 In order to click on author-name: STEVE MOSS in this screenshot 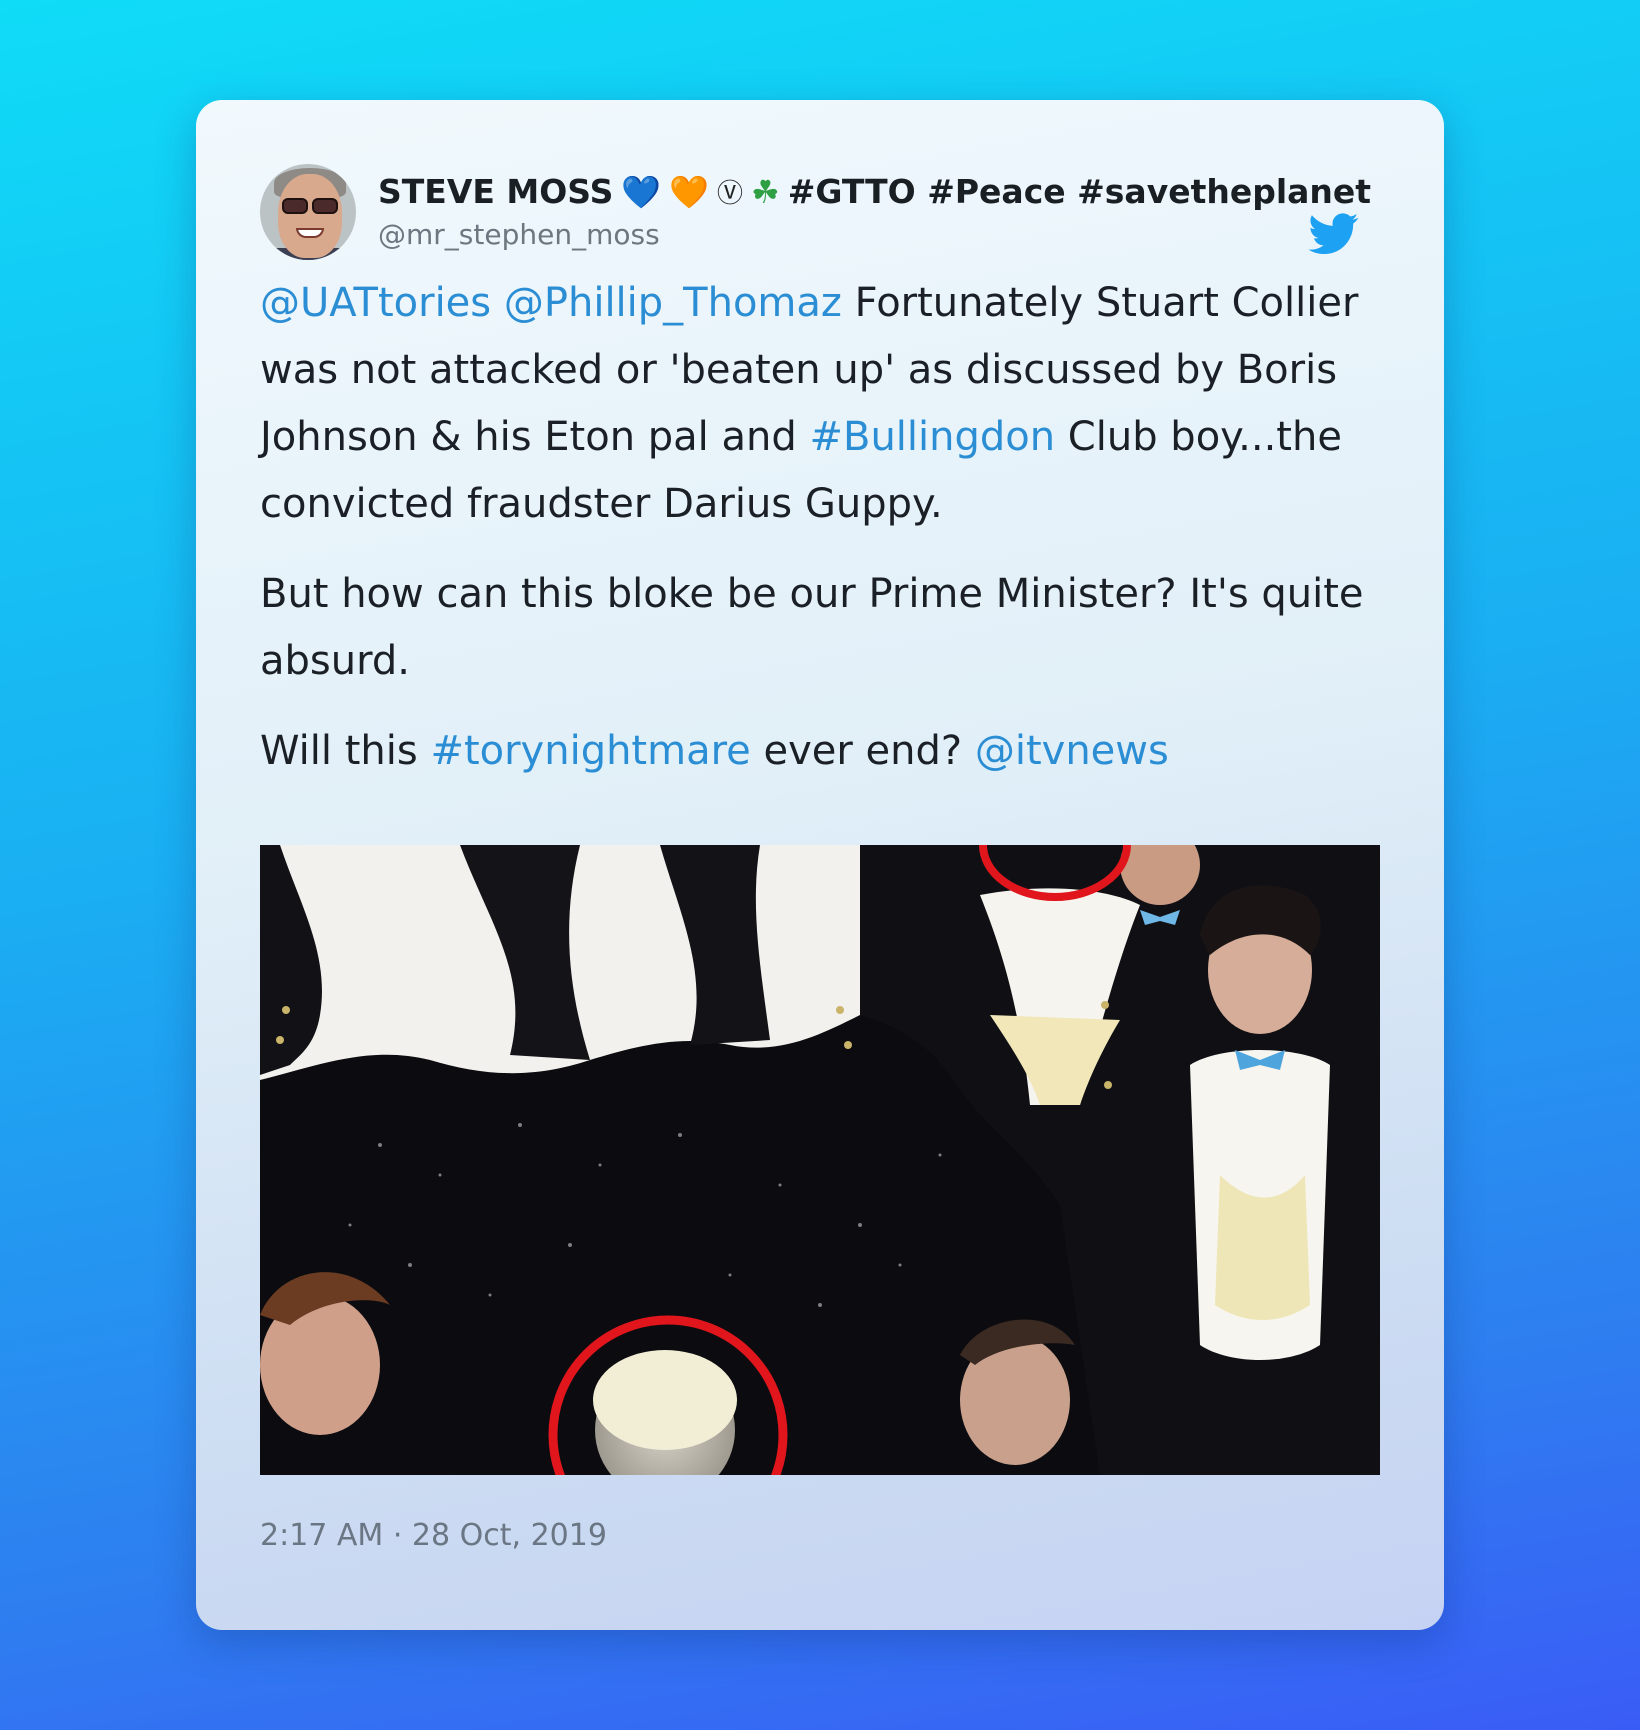, I will do `click(495, 191)`.